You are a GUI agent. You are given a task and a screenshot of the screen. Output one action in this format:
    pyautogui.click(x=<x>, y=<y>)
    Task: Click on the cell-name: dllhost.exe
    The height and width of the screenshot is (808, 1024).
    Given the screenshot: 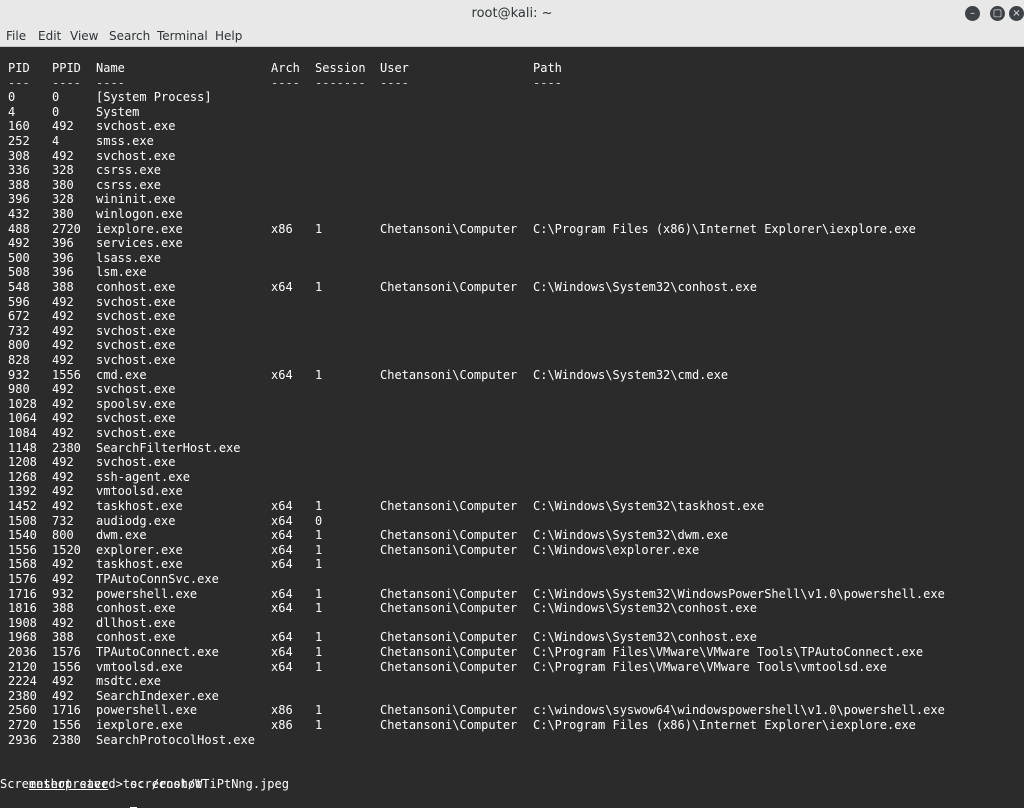 What is the action you would take?
    pyautogui.click(x=136, y=622)
    